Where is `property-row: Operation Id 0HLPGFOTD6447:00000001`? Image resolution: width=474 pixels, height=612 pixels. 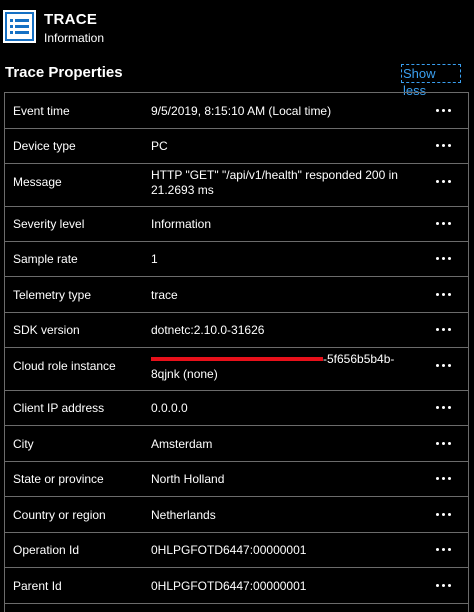
property-row: Operation Id 0HLPGFOTD6447:00000001 is located at coordinates (236, 550).